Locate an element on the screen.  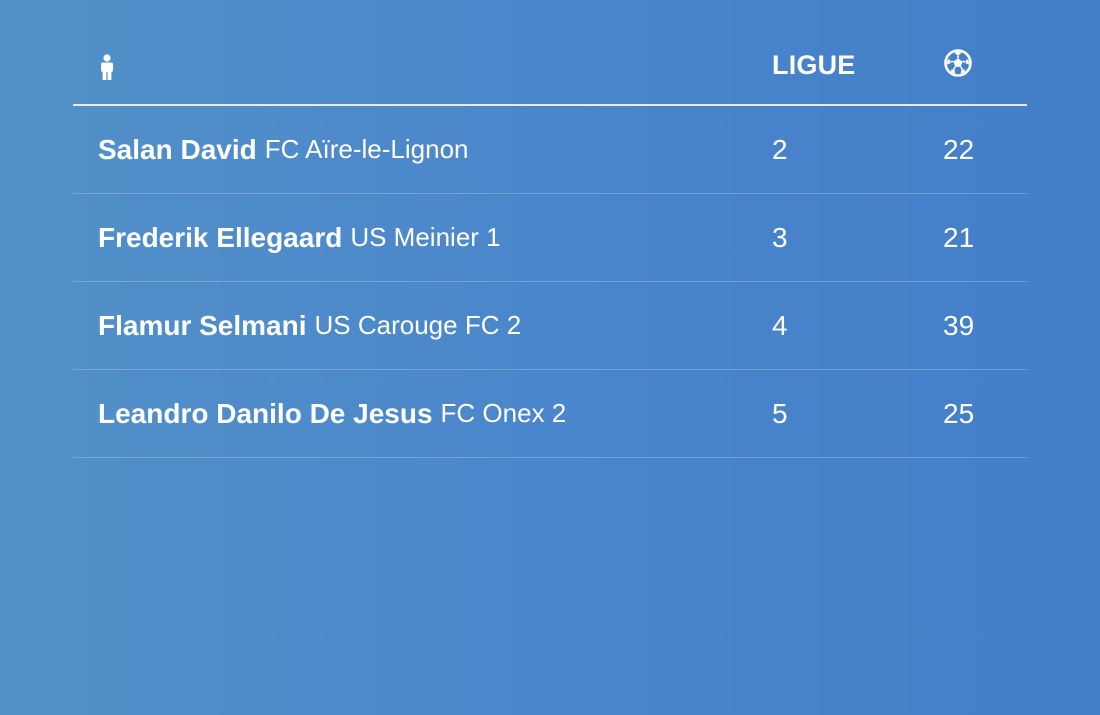
goals-cell: 22 is located at coordinates (959, 149).